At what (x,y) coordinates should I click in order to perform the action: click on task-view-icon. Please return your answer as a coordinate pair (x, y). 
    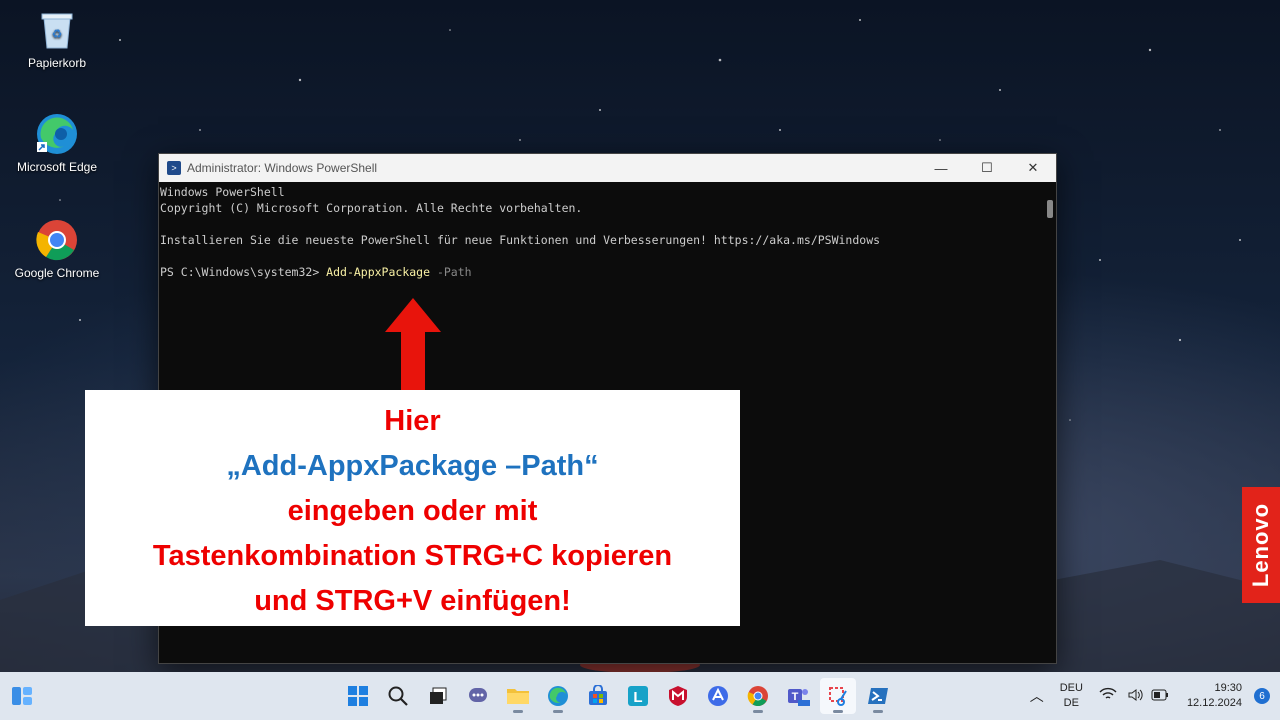
    Looking at the image, I should click on (438, 696).